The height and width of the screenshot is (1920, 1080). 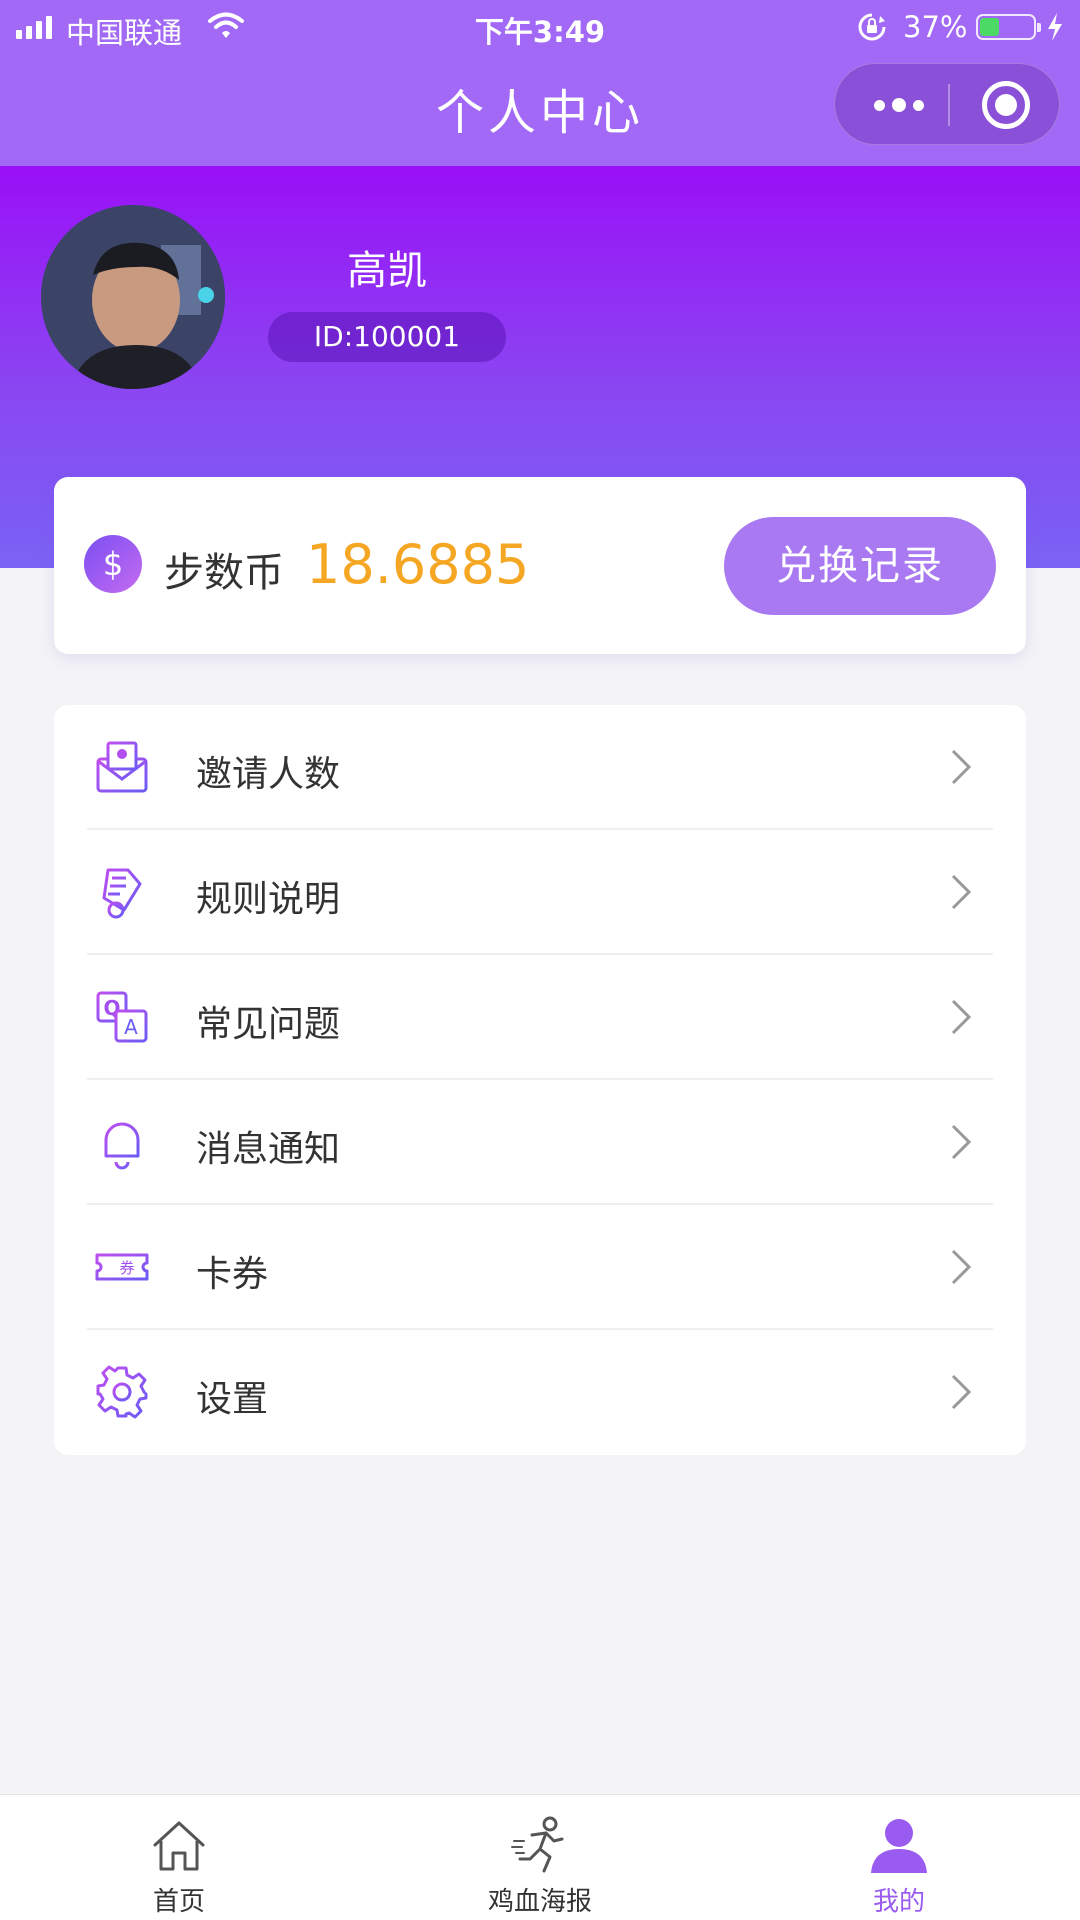 What do you see at coordinates (540, 1392) in the screenshot?
I see `menu-item-settings: 设置` at bounding box center [540, 1392].